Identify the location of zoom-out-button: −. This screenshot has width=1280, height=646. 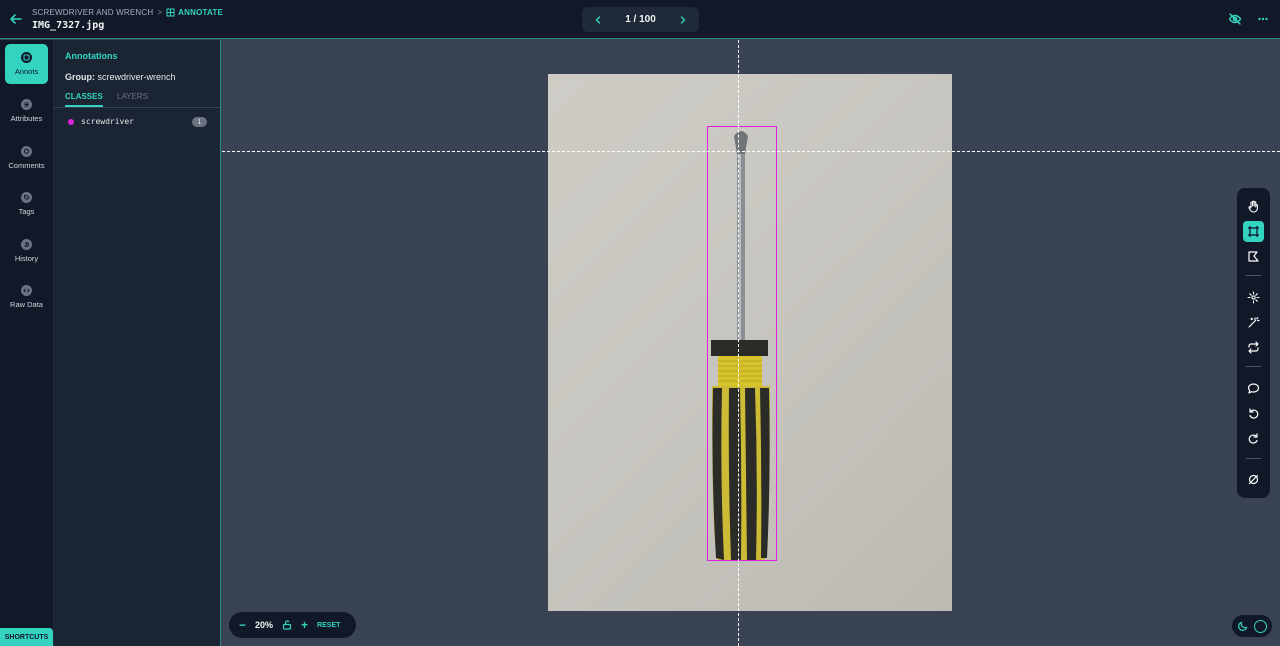
(242, 625).